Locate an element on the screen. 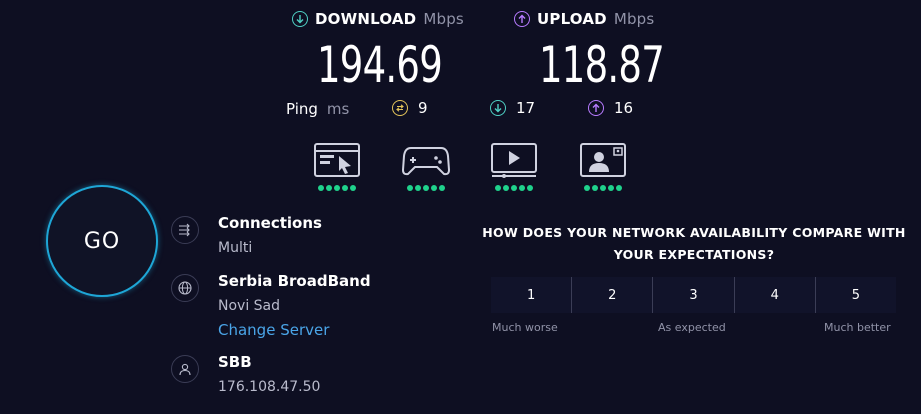  survey-low-label: Much worse is located at coordinates (525, 327).